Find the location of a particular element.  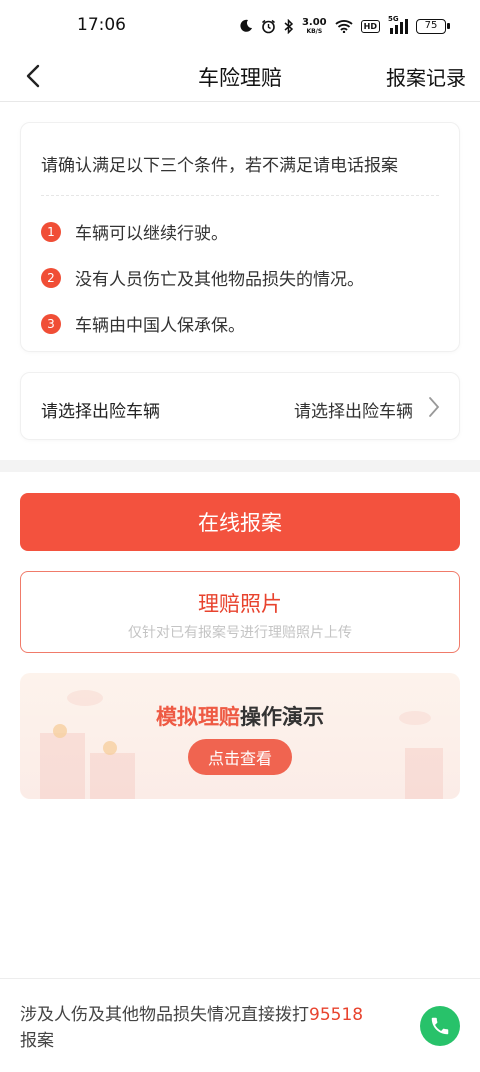

call-button is located at coordinates (440, 1026).